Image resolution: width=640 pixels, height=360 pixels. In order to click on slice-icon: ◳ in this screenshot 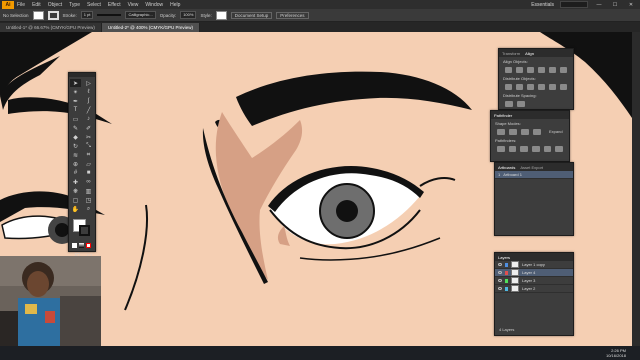, I will do `click(88, 200)`.